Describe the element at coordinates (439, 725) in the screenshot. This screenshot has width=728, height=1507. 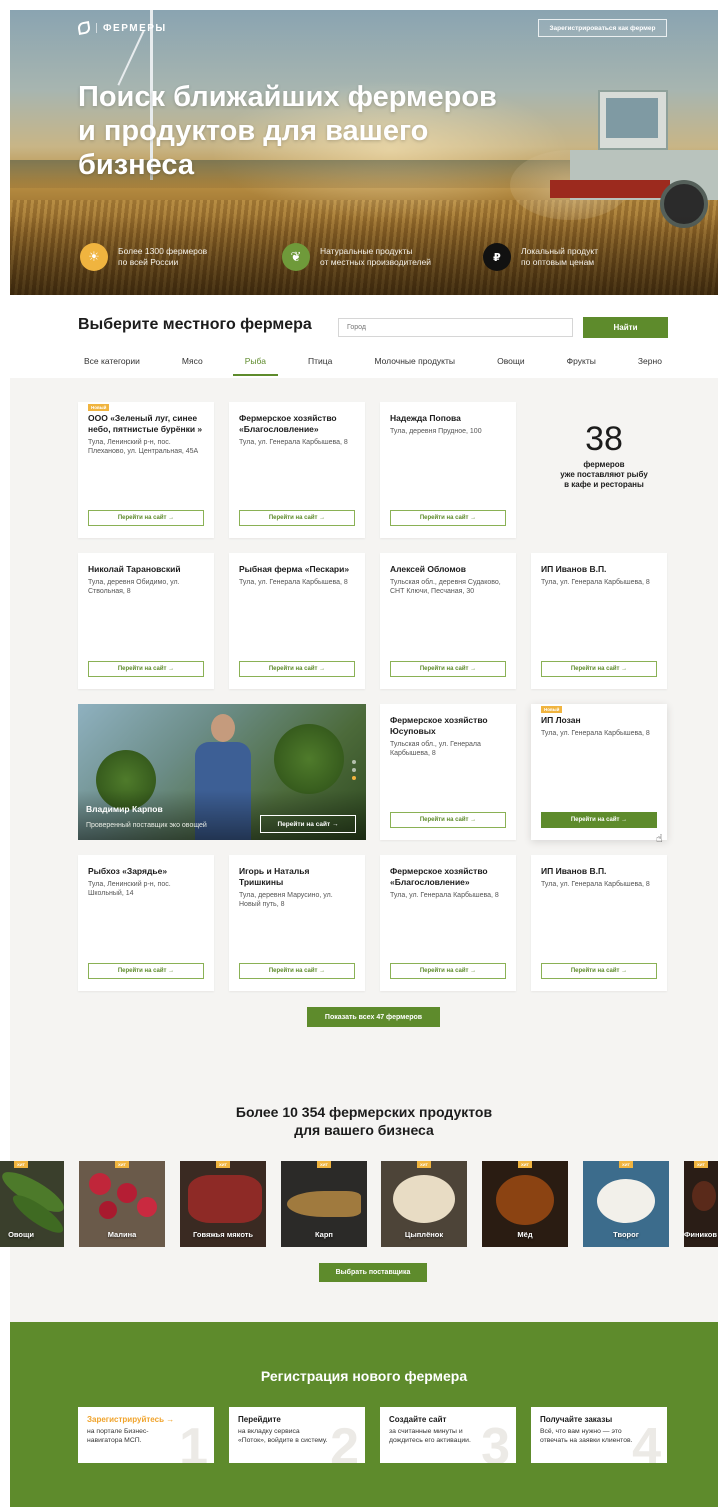
I see `farmer-name: Фермерское хозяйство Юсуповых` at that location.